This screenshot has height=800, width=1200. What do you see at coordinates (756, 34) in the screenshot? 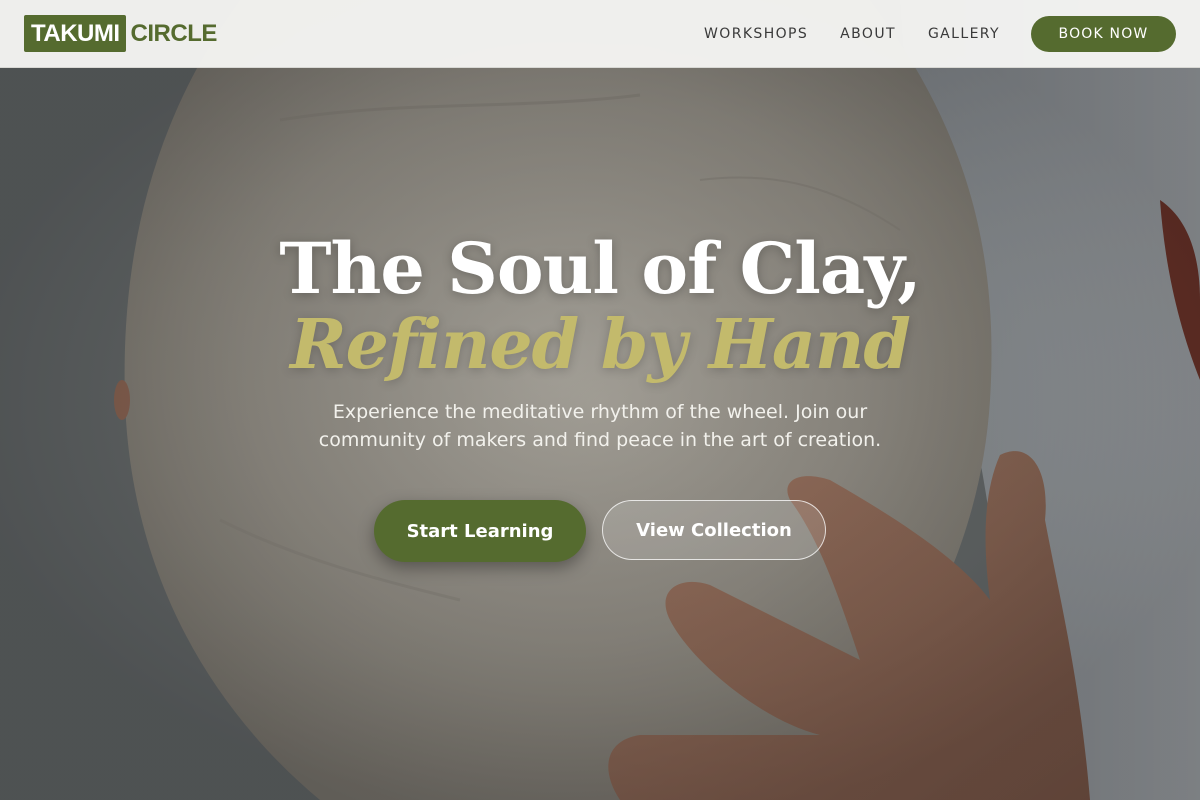
I see `nav-link-workshops: WORKSHOPS` at bounding box center [756, 34].